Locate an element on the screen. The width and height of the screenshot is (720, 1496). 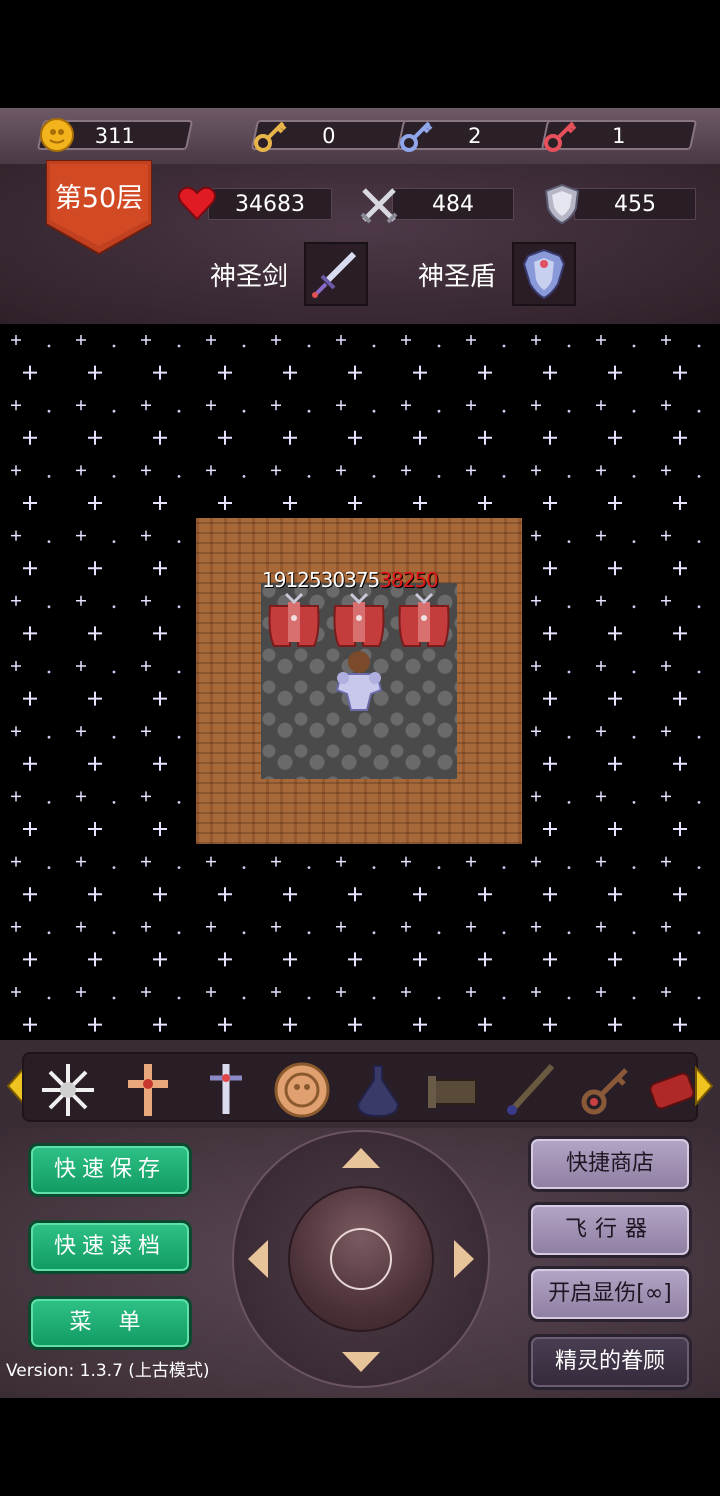
hero-player is located at coordinates (359, 681).